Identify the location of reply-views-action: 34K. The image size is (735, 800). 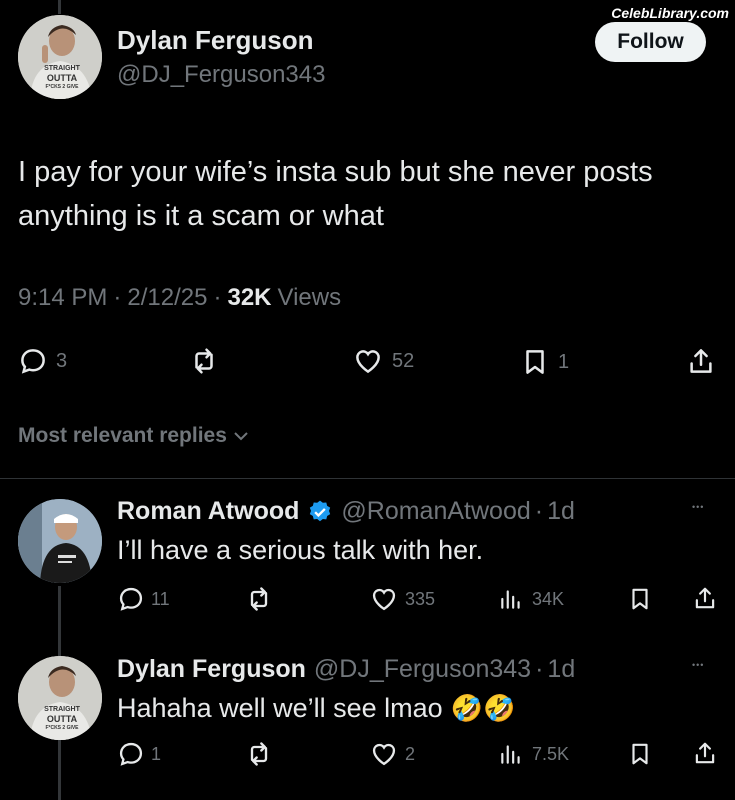
(531, 599).